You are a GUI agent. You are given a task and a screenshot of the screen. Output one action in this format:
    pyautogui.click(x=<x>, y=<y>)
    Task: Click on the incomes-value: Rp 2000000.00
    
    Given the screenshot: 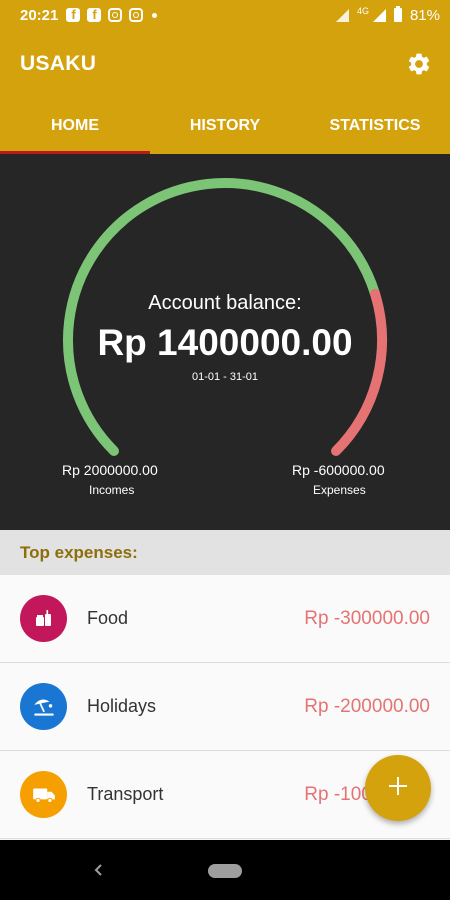 What is the action you would take?
    pyautogui.click(x=110, y=470)
    